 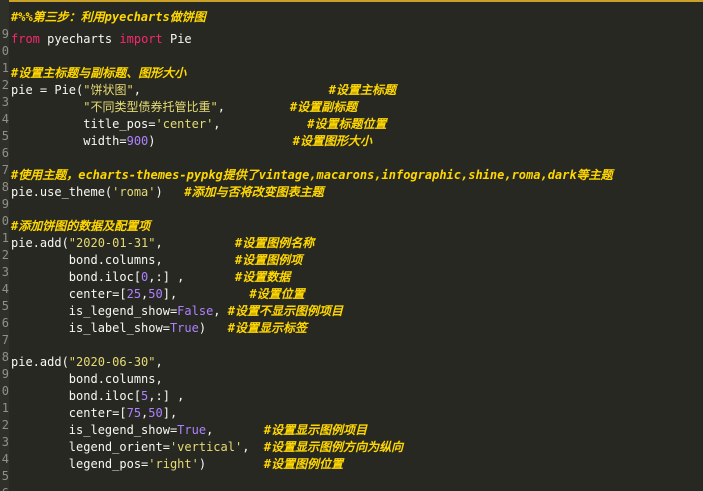 What do you see at coordinates (351, 240) in the screenshot?
I see `code-line: 1 pie.add("2020-01-31", #设置图例名称` at bounding box center [351, 240].